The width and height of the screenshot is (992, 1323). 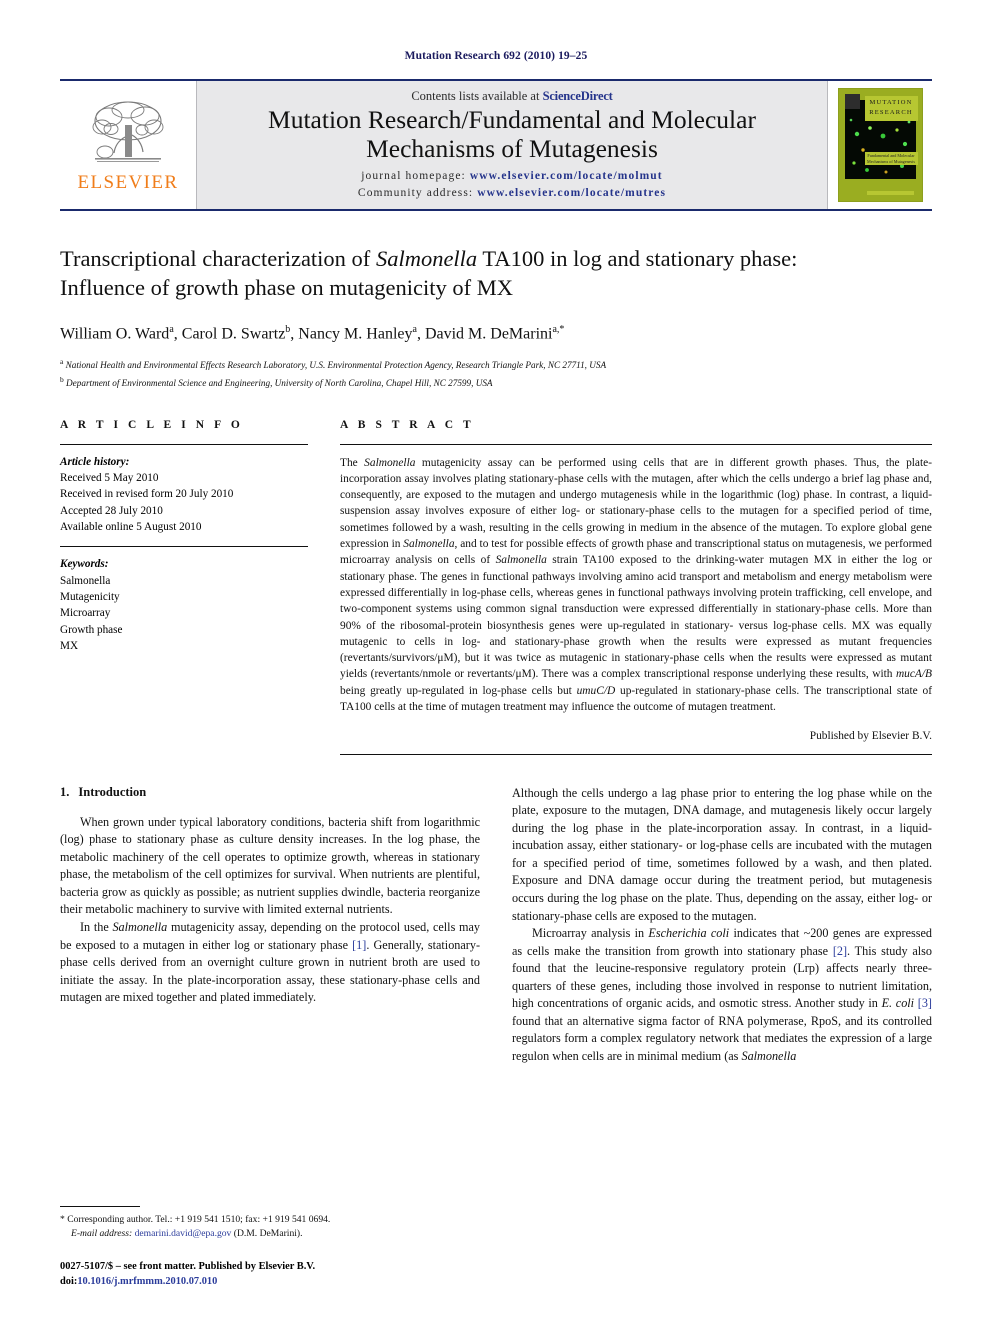 I want to click on doi-label: doi:, so click(x=69, y=1282).